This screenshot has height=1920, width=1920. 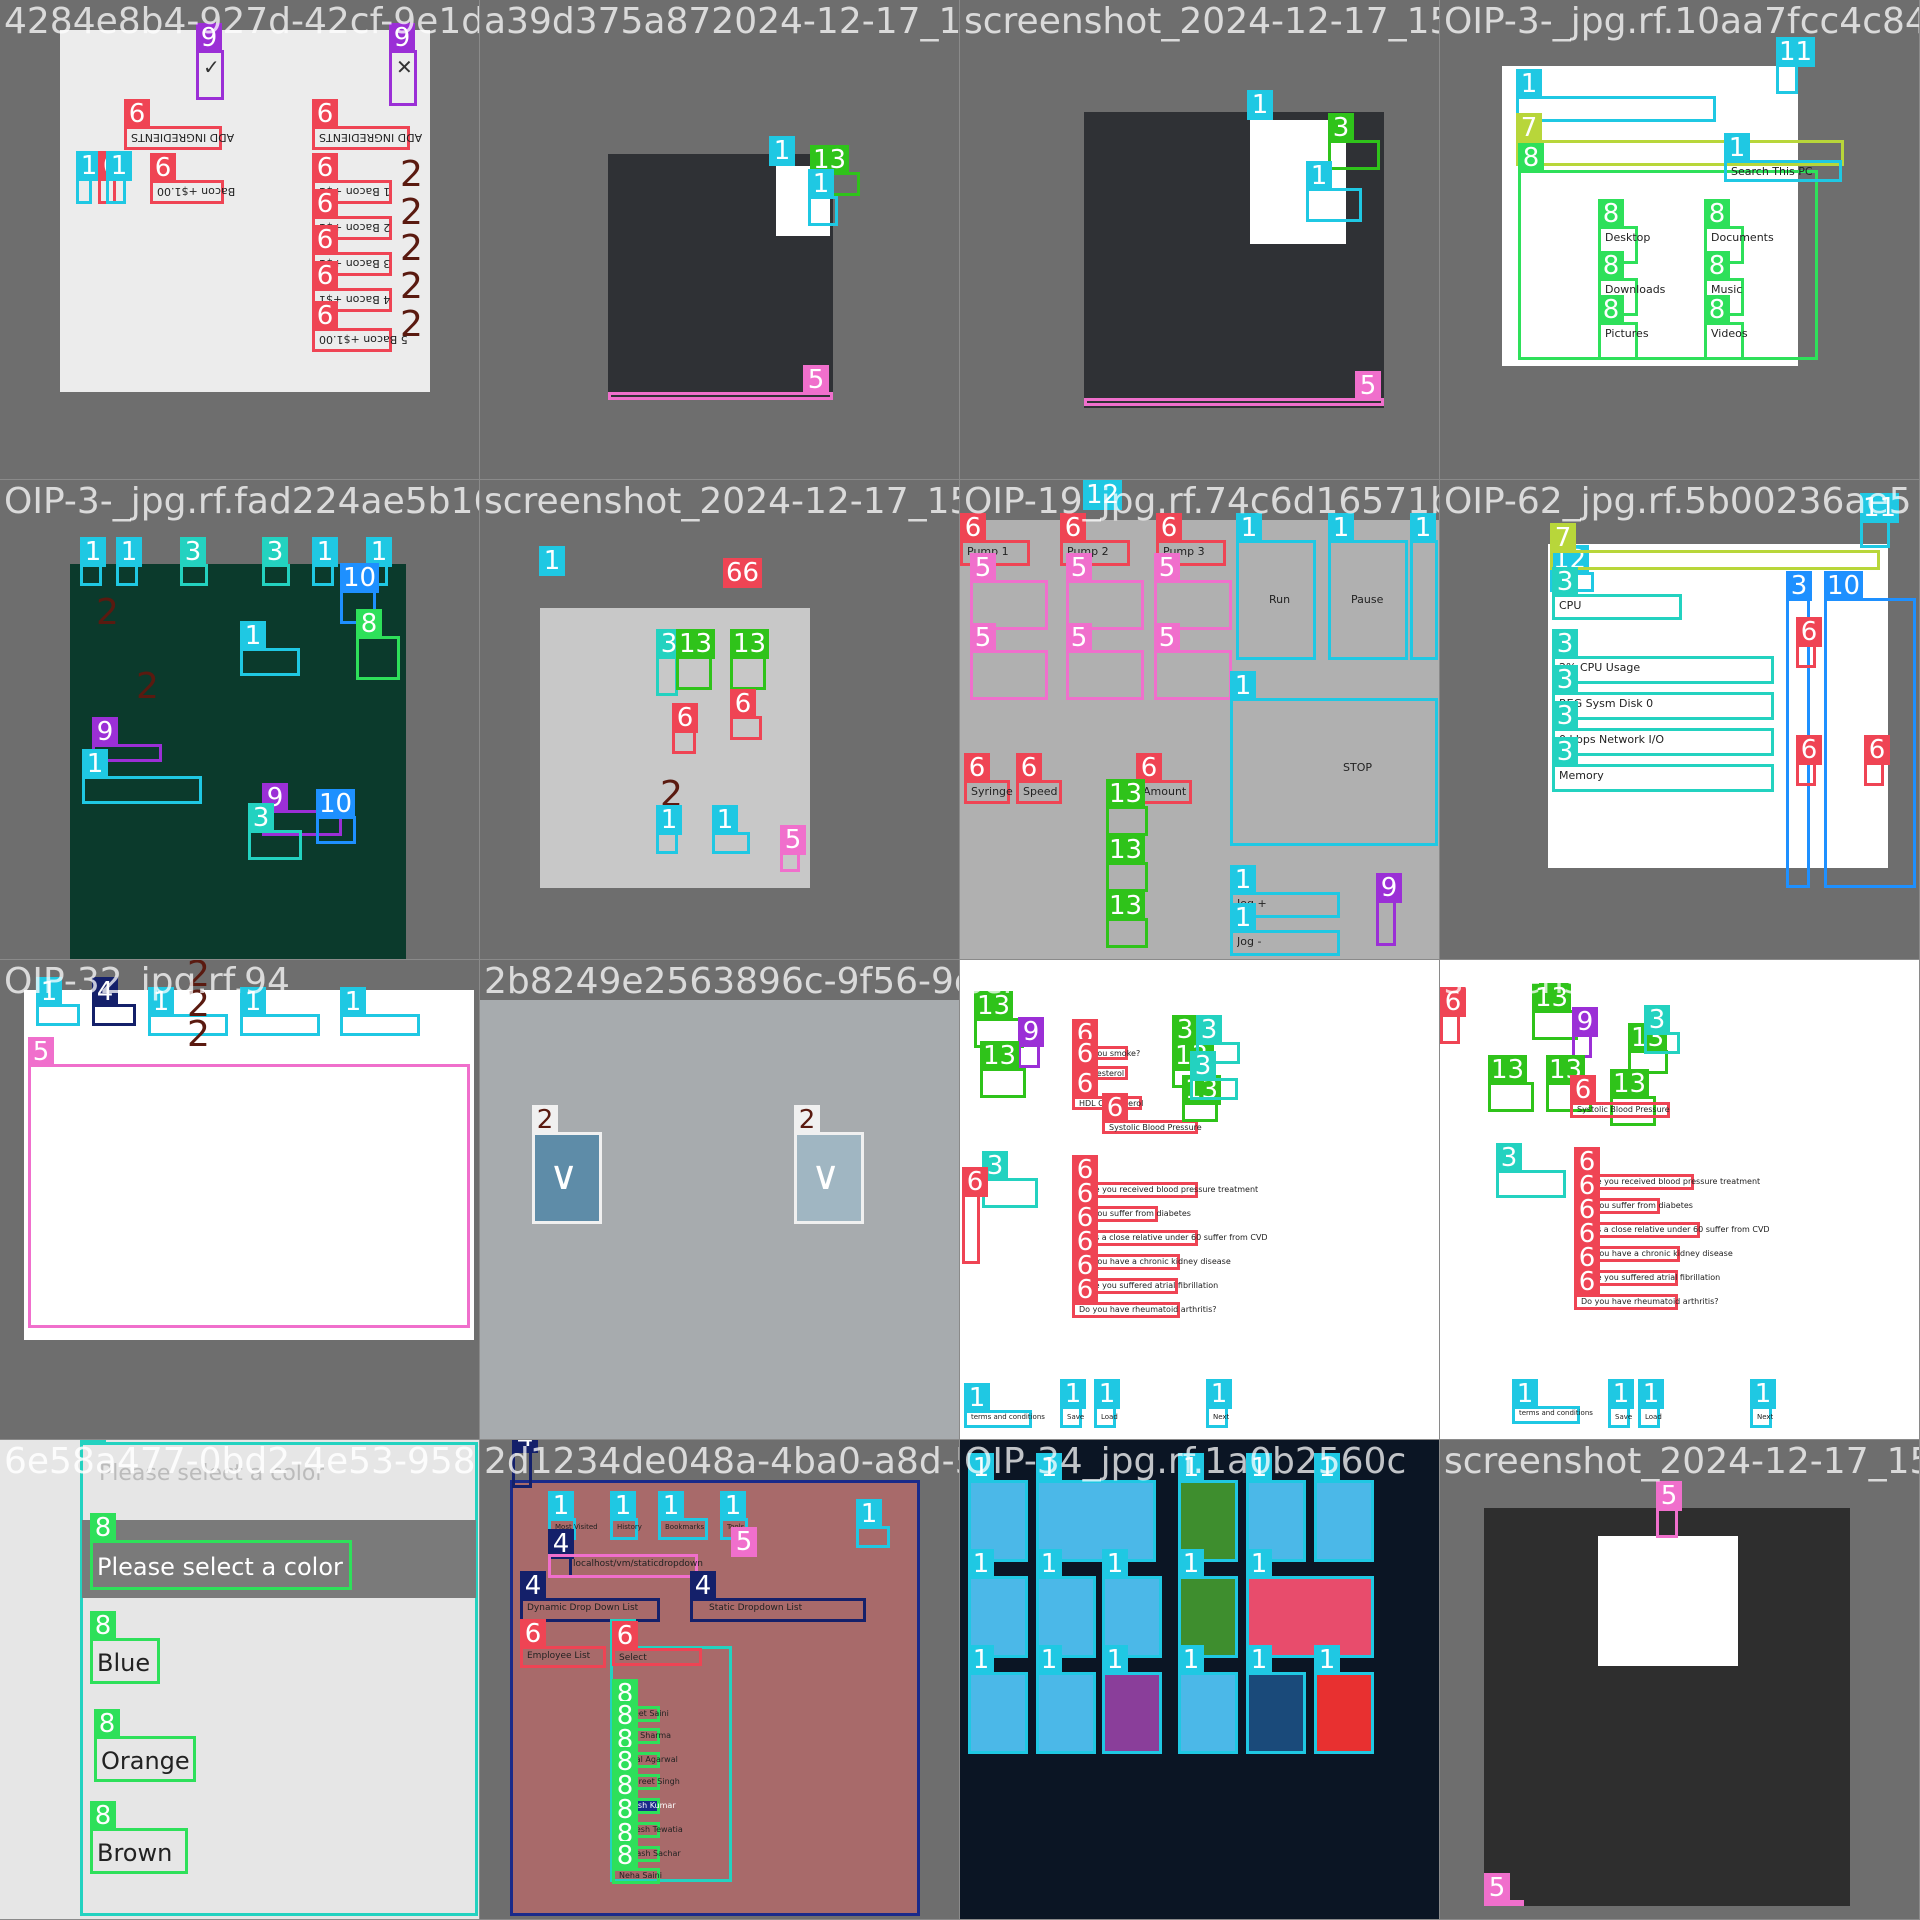 What do you see at coordinates (1354, 141) in the screenshot?
I see `control: 3` at bounding box center [1354, 141].